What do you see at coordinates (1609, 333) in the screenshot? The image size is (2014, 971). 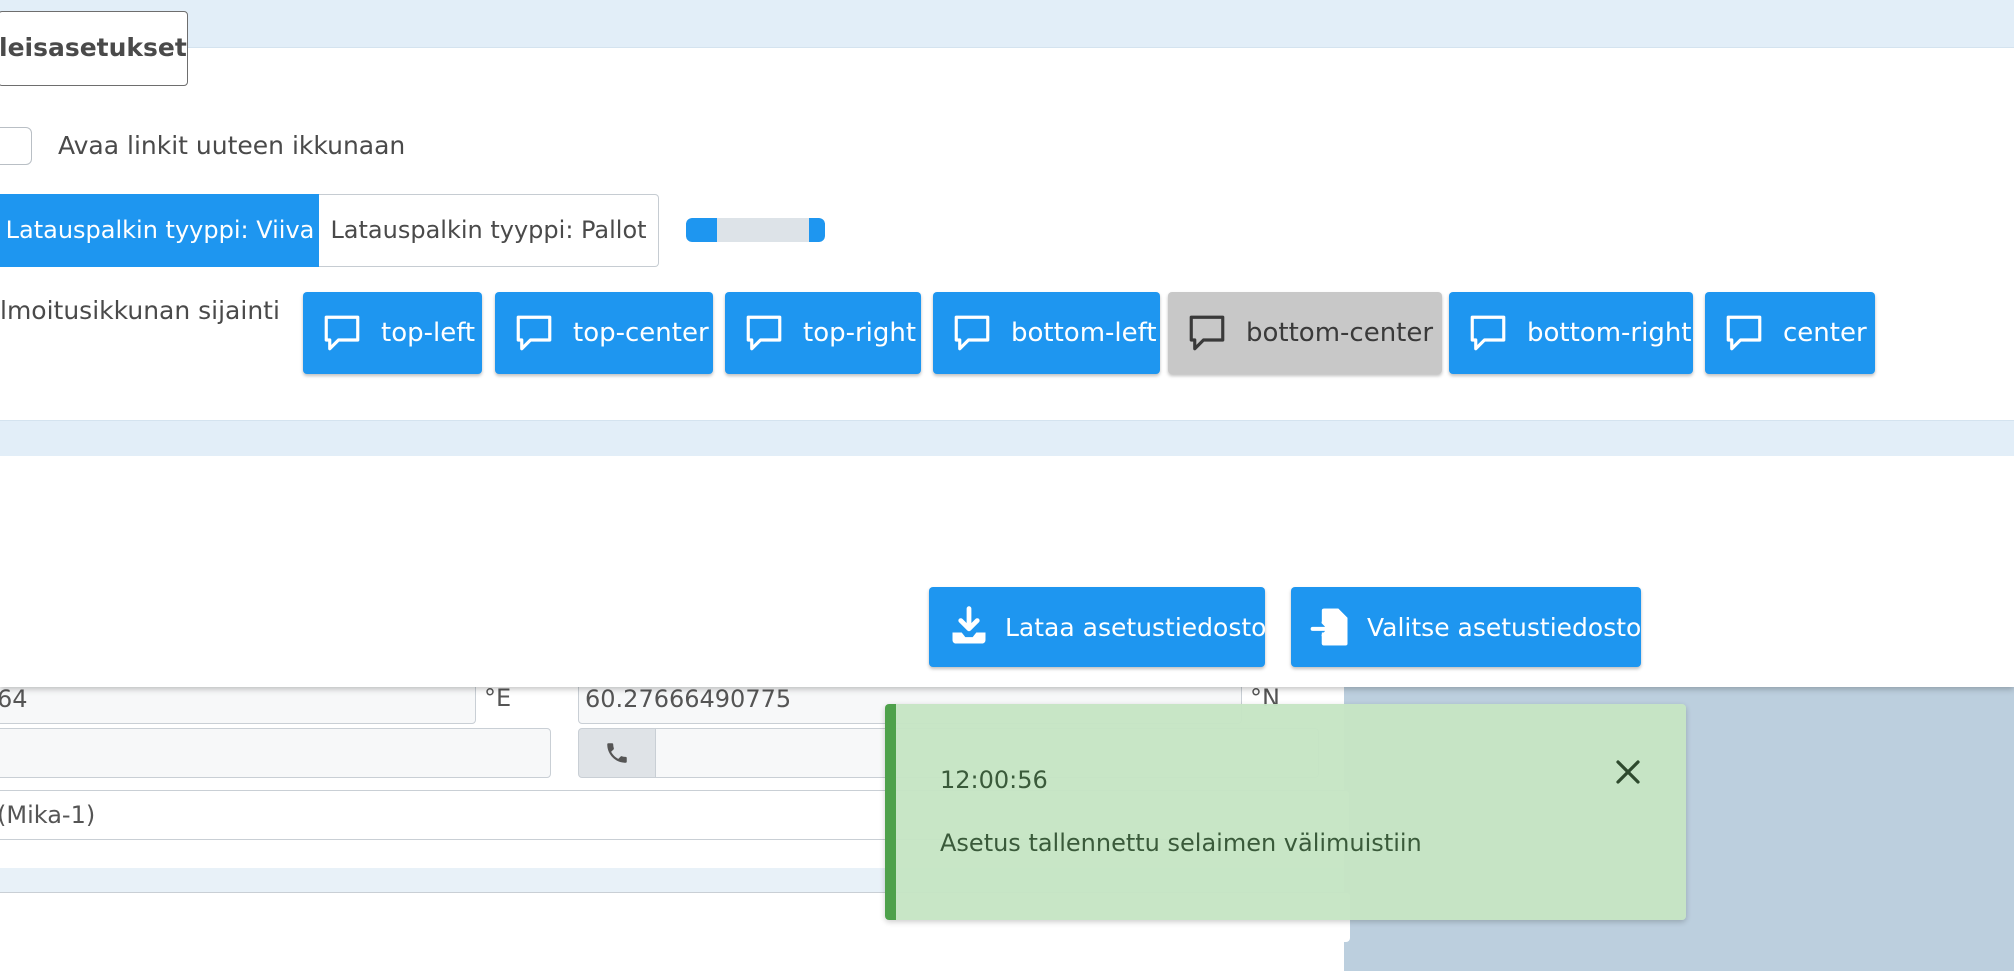 I see `position-label: bottom-right` at bounding box center [1609, 333].